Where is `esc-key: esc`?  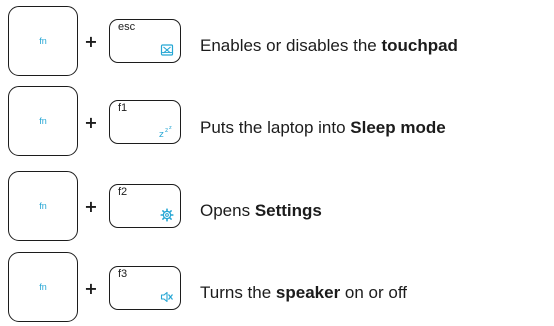
esc-key: esc is located at coordinates (145, 41).